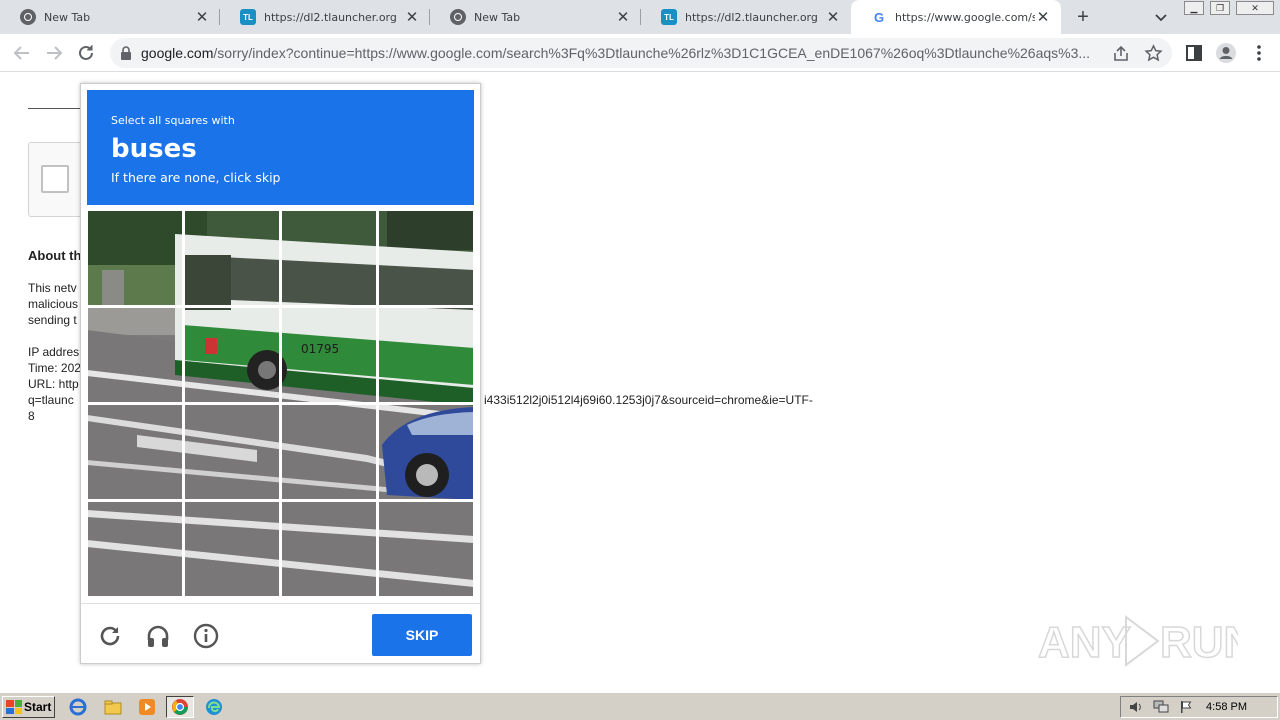 This screenshot has width=1280, height=720. What do you see at coordinates (196, 177) in the screenshot?
I see `challenge-hint: If there are none, click skip` at bounding box center [196, 177].